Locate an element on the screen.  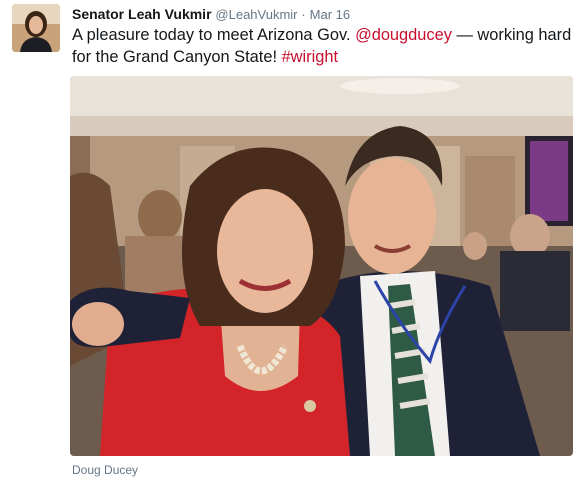
author-name: Senator Leah Vukmir is located at coordinates (142, 14).